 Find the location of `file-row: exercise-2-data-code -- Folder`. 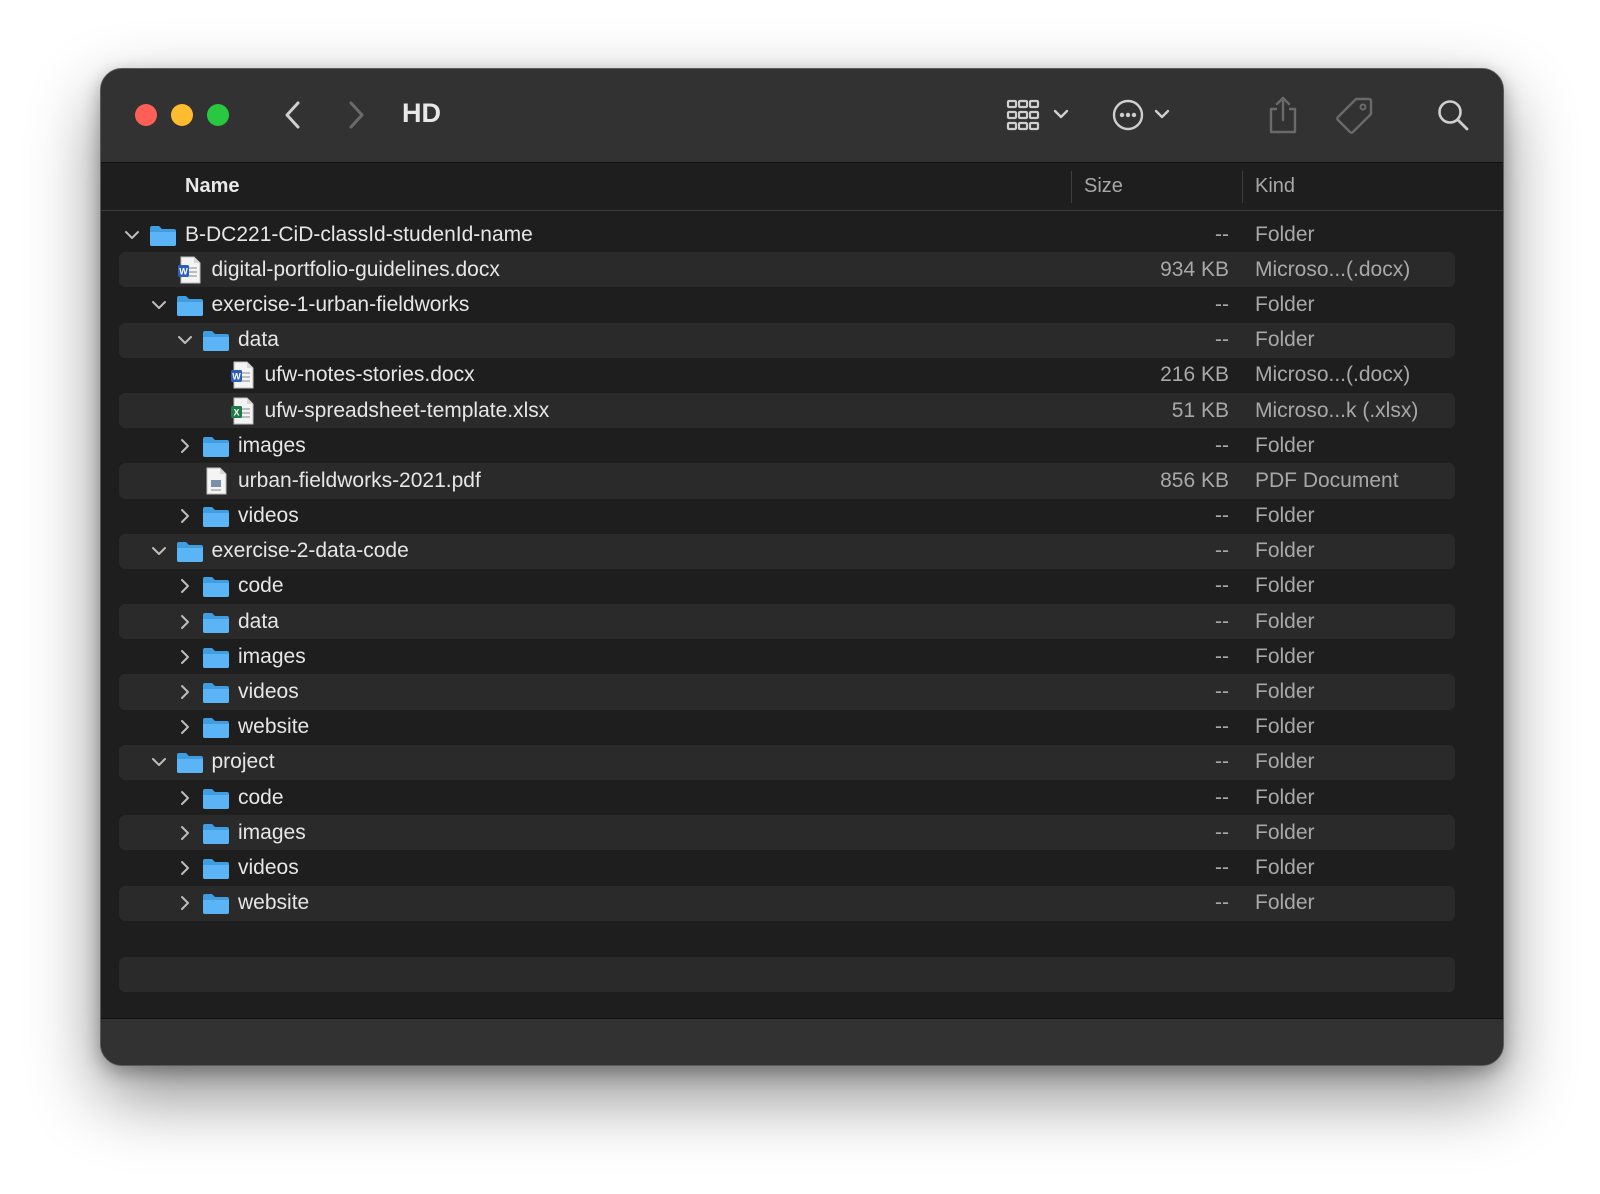

file-row: exercise-2-data-code -- Folder is located at coordinates (787, 551).